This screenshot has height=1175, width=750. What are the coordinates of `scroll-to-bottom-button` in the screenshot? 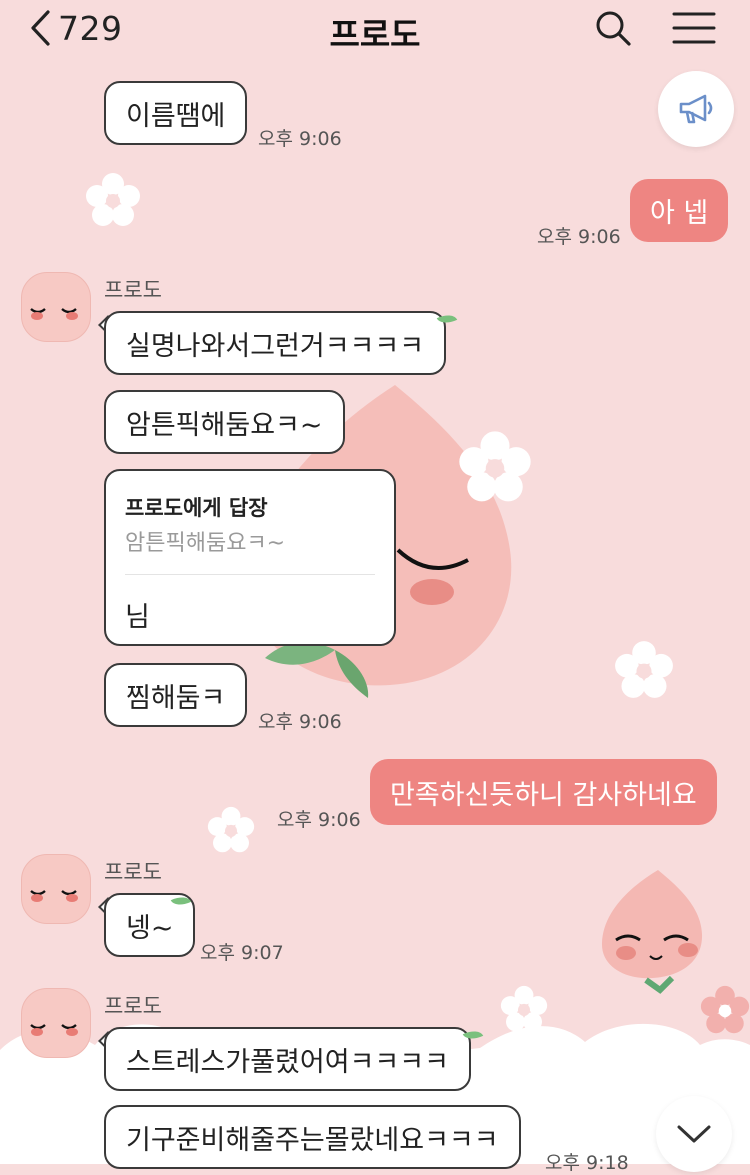 It's located at (694, 1134).